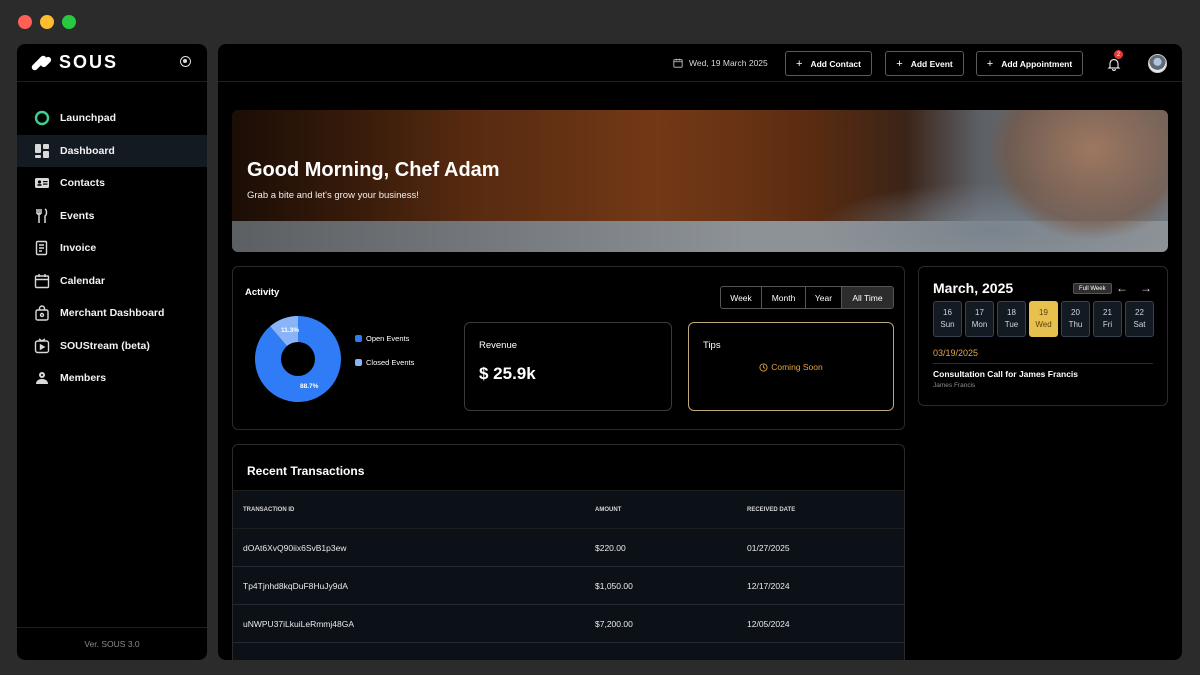 The image size is (1200, 675). Describe the element at coordinates (954, 385) in the screenshot. I see `event-person: James Francis` at that location.